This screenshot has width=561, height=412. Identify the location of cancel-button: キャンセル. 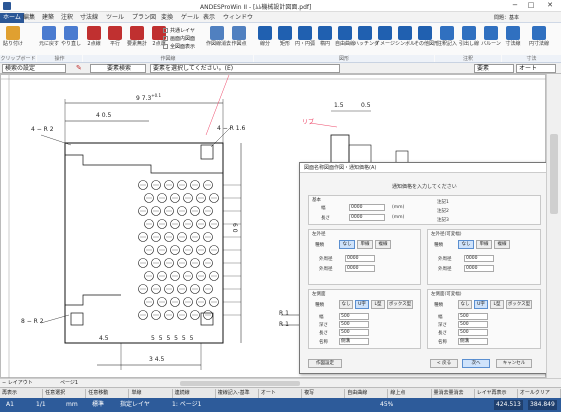
(514, 363).